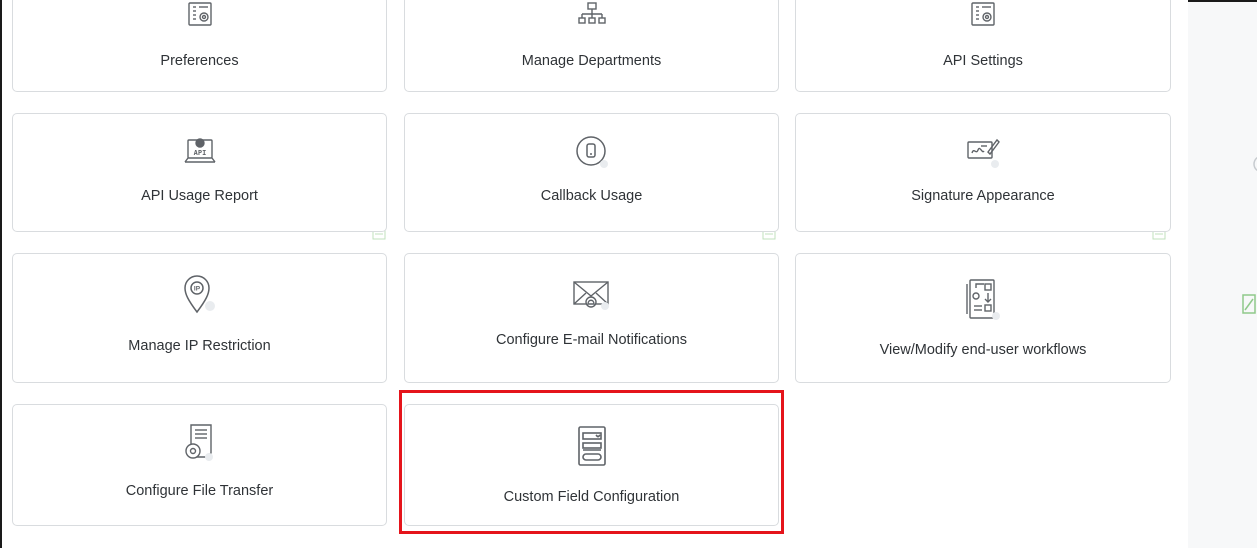  I want to click on card-label: Callback Usage, so click(591, 196).